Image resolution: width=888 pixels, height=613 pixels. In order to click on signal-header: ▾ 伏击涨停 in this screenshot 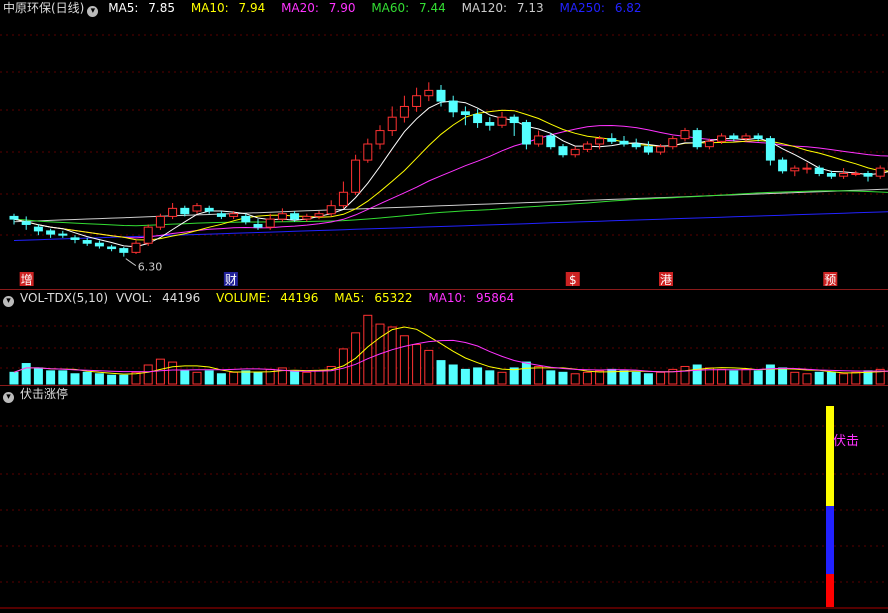, I will do `click(37, 394)`.